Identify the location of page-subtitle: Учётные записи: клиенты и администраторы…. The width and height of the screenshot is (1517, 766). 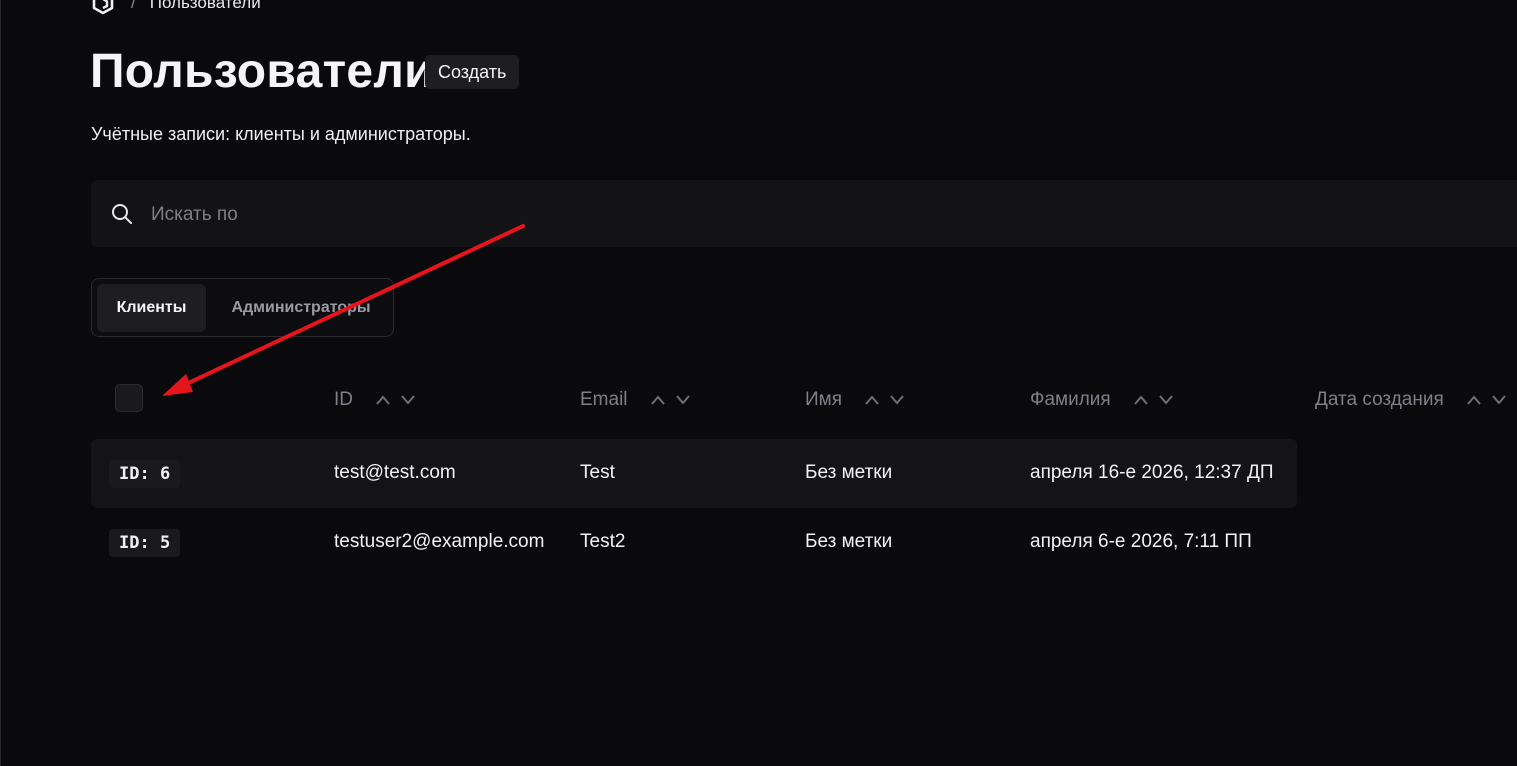
(281, 134).